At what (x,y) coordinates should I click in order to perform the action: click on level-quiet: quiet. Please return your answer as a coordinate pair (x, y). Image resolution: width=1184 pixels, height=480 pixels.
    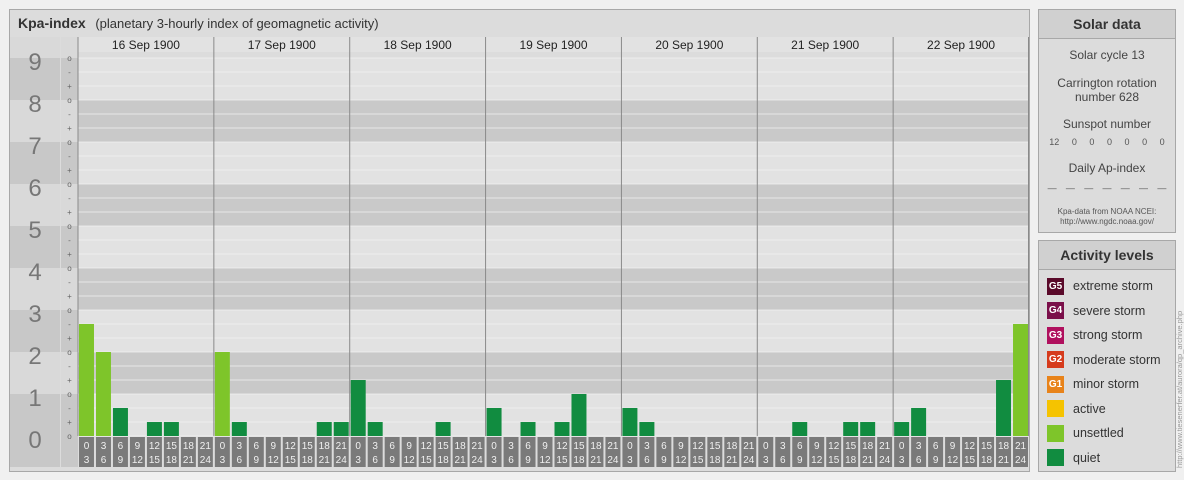
    Looking at the image, I should click on (1107, 458).